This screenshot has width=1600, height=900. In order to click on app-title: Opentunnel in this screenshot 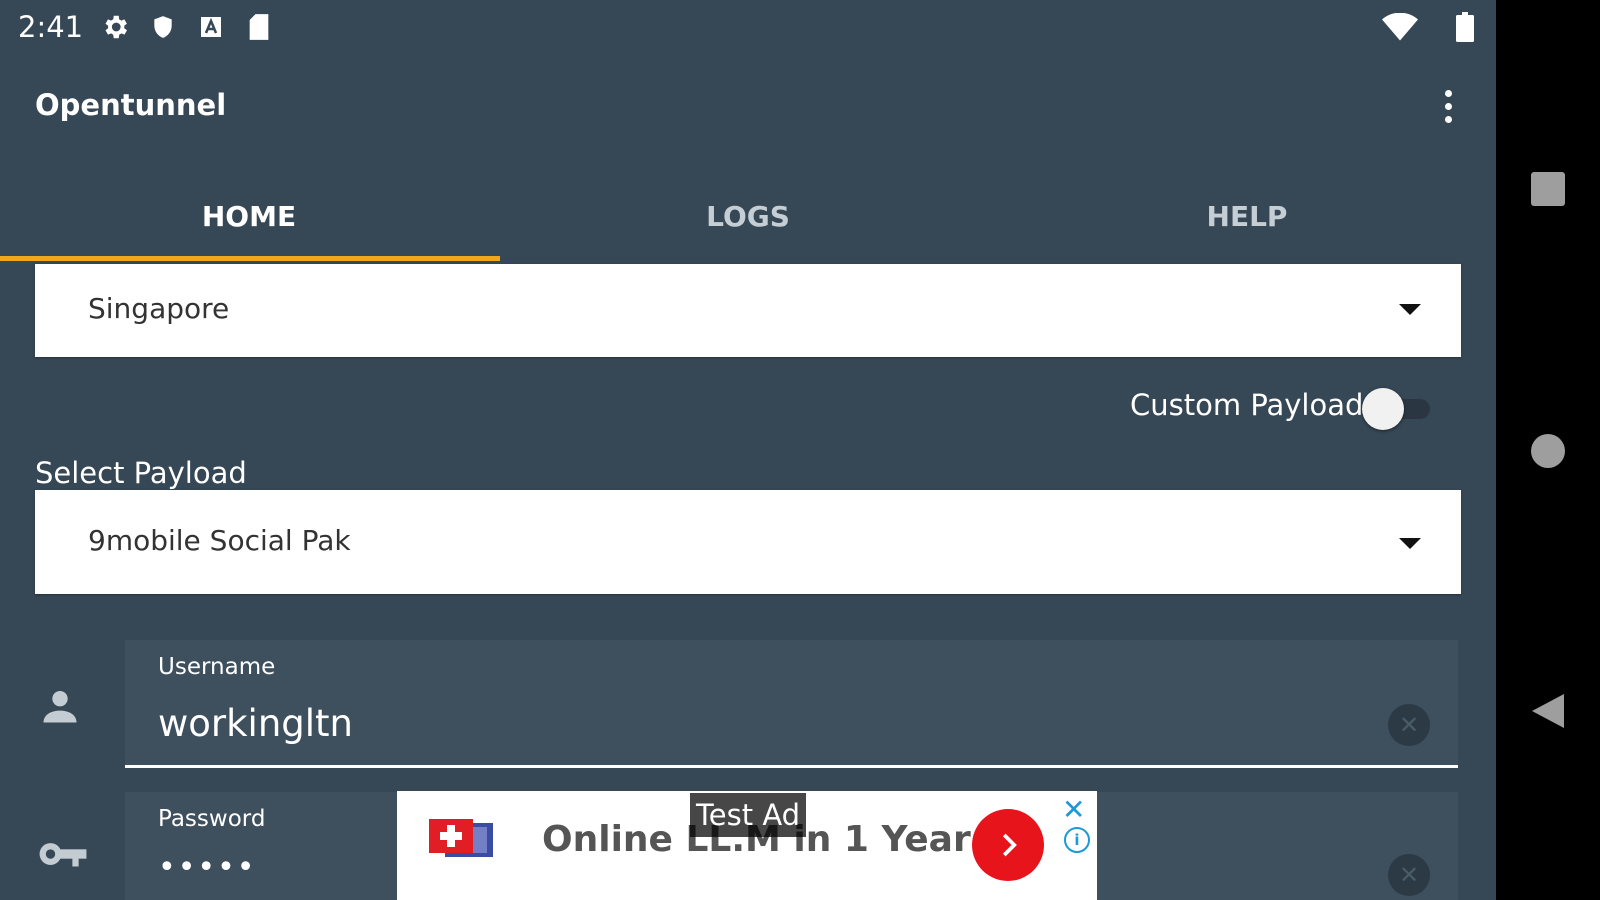, I will do `click(131, 105)`.